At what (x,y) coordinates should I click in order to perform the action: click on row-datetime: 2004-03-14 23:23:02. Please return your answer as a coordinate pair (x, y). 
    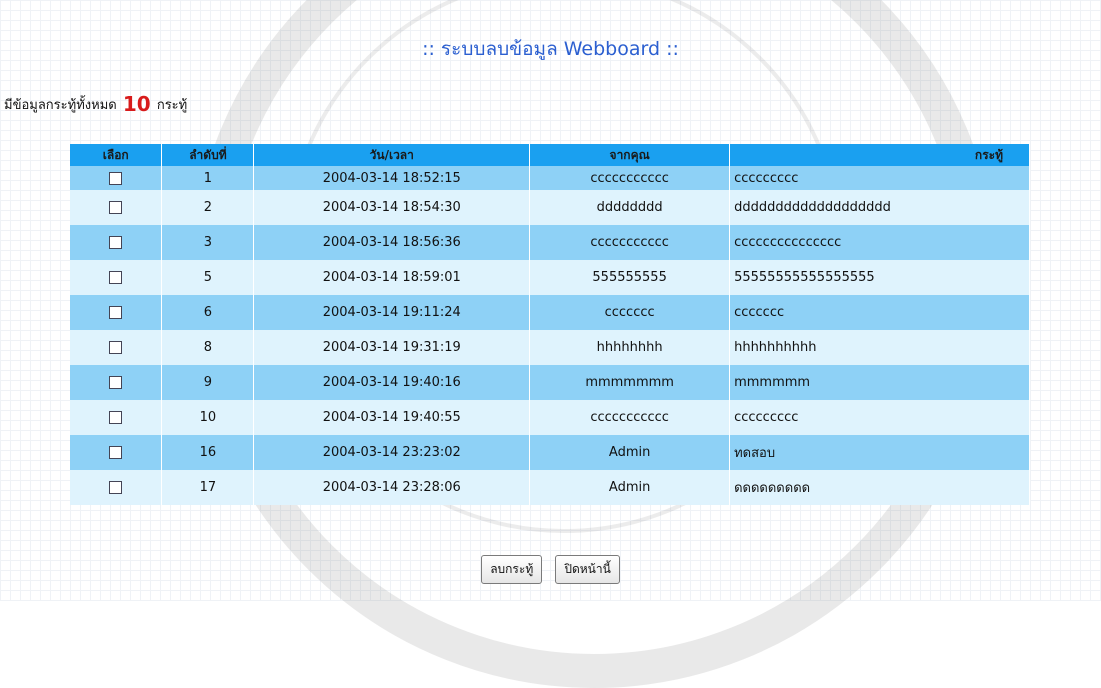
    Looking at the image, I should click on (392, 452).